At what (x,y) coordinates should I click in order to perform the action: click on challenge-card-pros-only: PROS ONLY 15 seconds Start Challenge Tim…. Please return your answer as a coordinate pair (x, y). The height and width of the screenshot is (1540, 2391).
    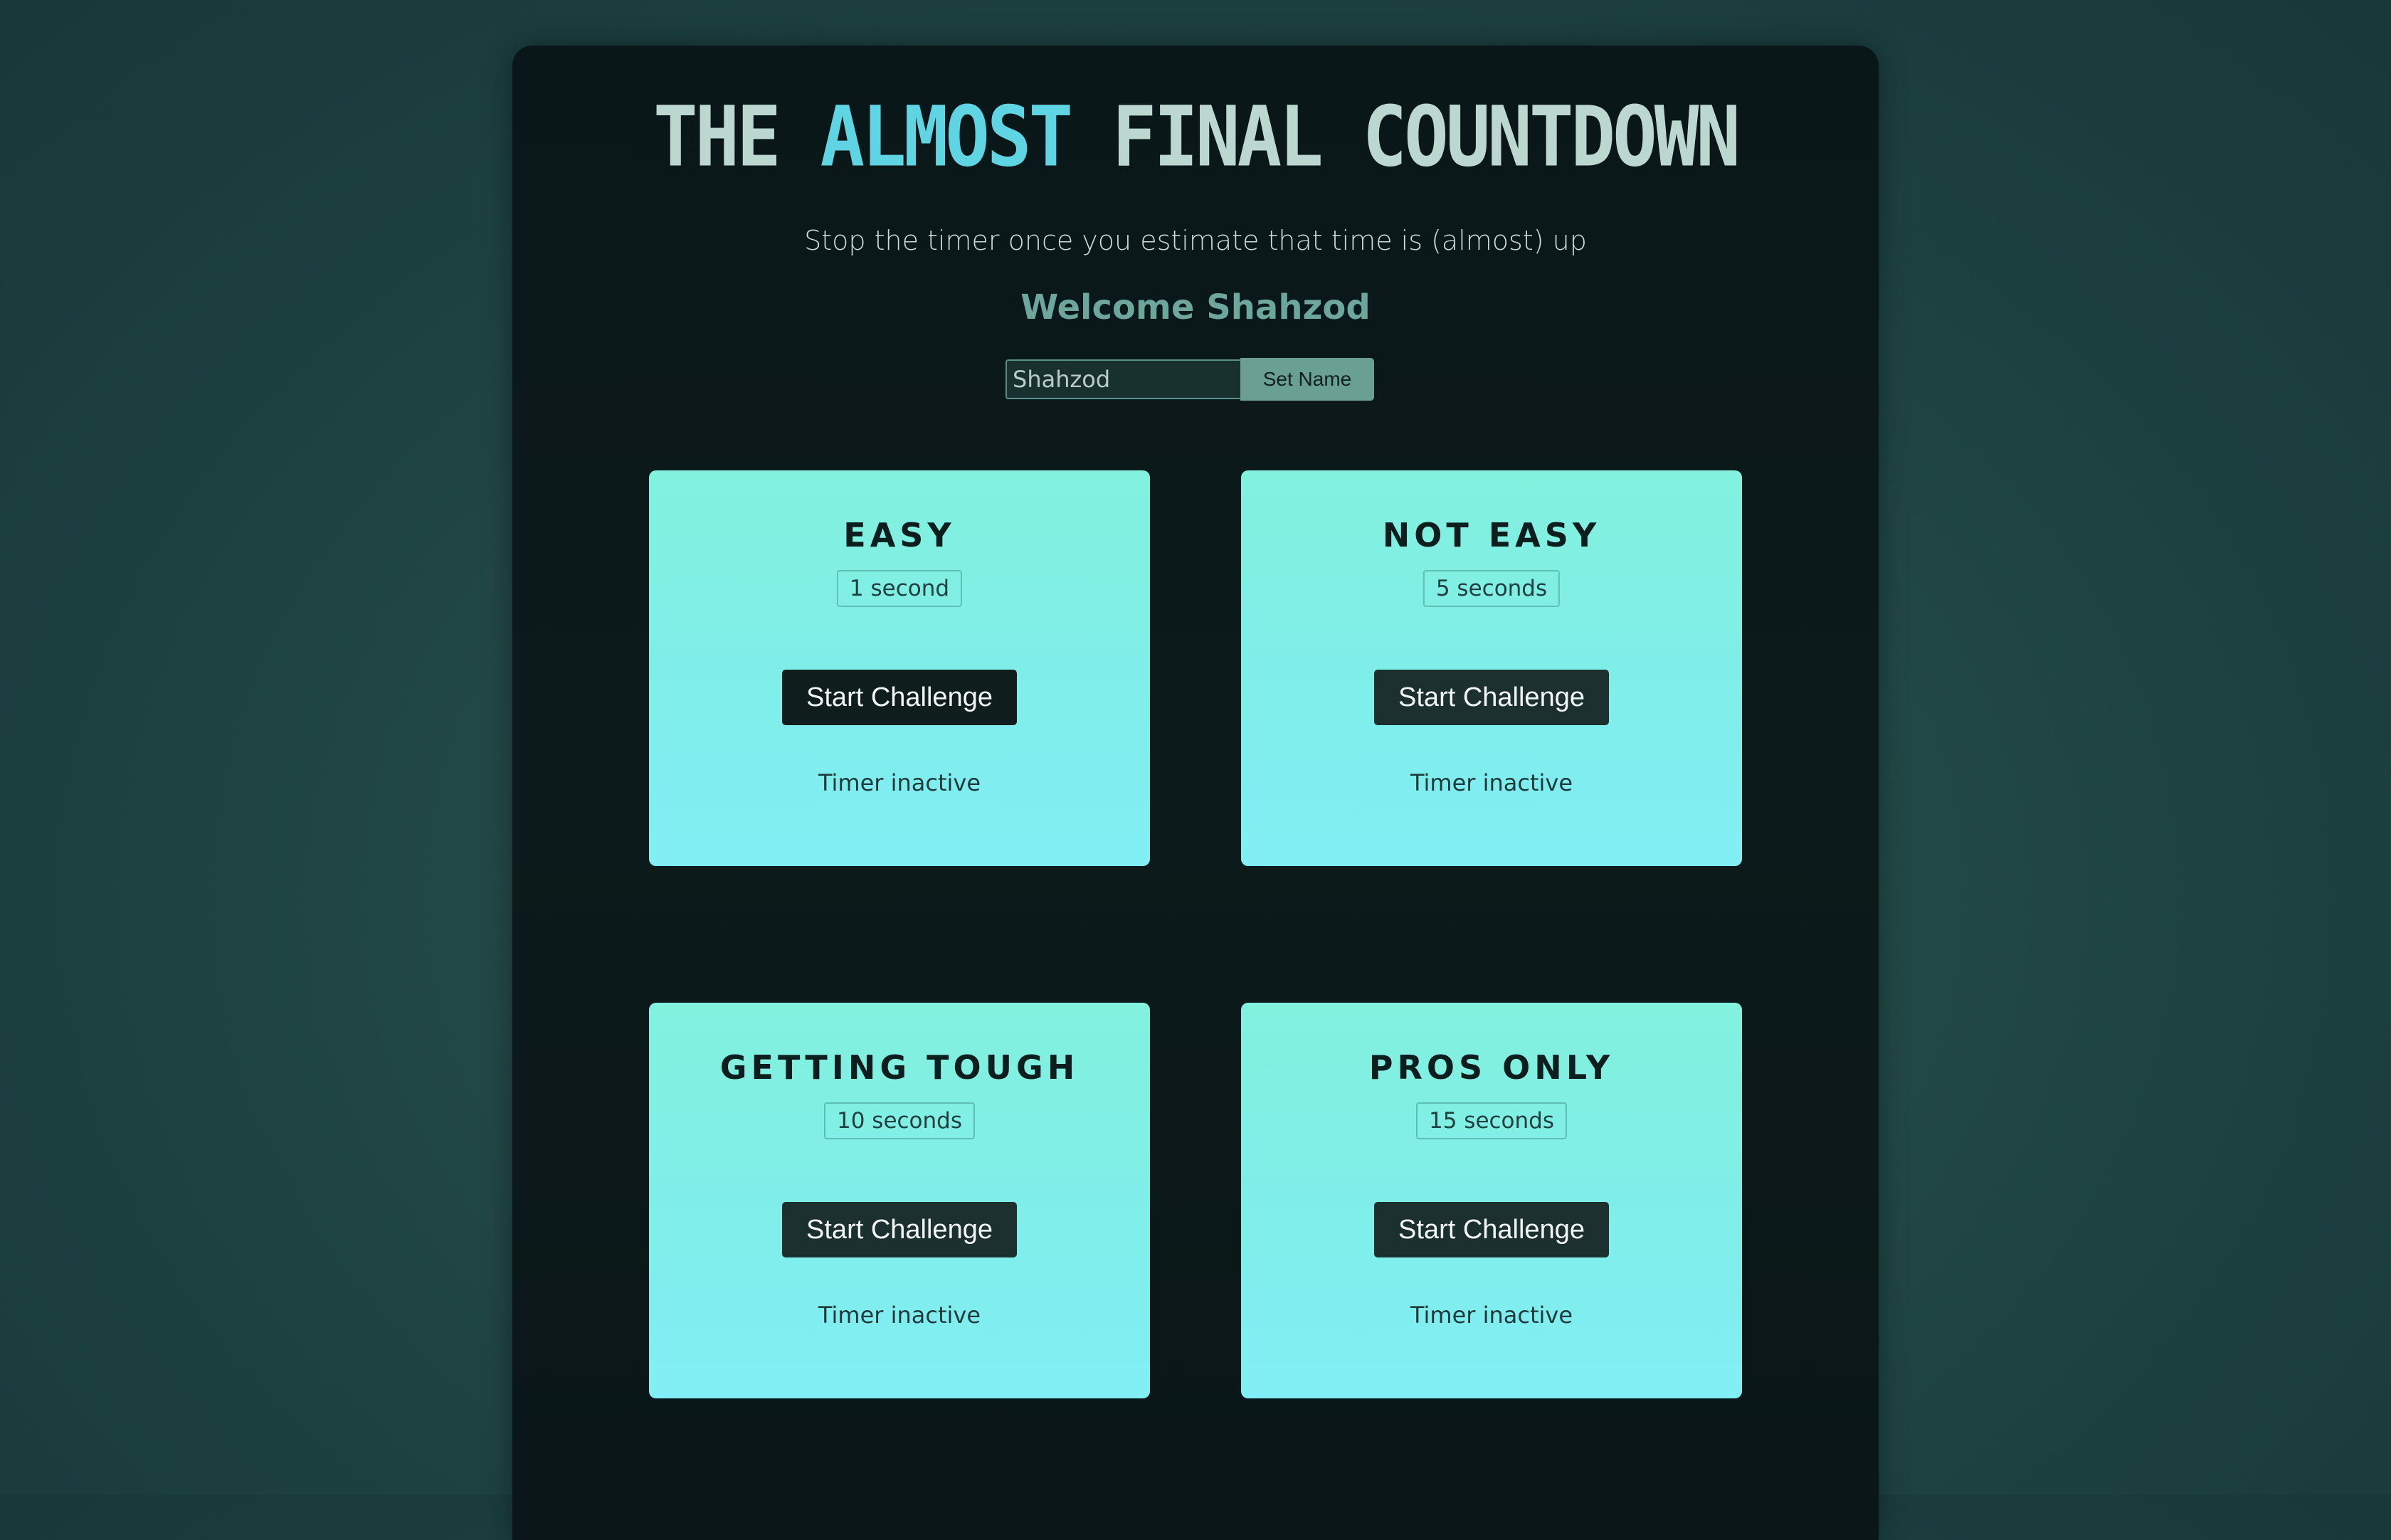
    Looking at the image, I should click on (1491, 1200).